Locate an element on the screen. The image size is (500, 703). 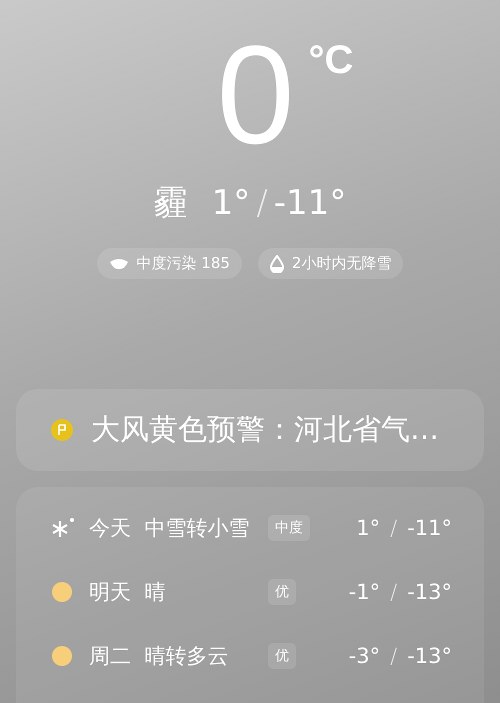
temperature-unit: °C is located at coordinates (331, 60).